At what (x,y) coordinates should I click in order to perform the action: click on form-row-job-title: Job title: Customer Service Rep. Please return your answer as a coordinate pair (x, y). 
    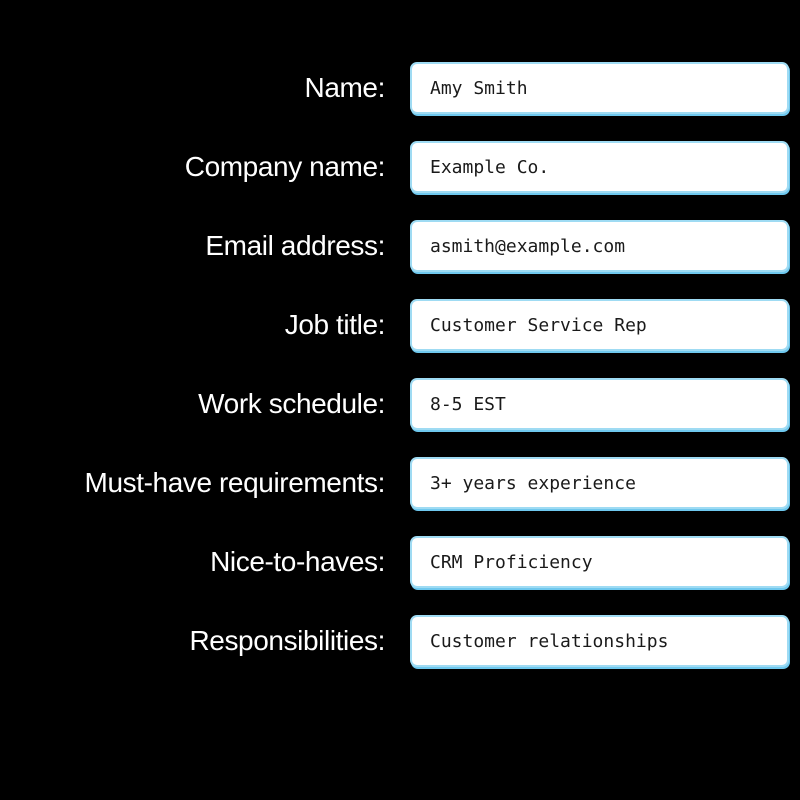
    Looking at the image, I should click on (400, 325).